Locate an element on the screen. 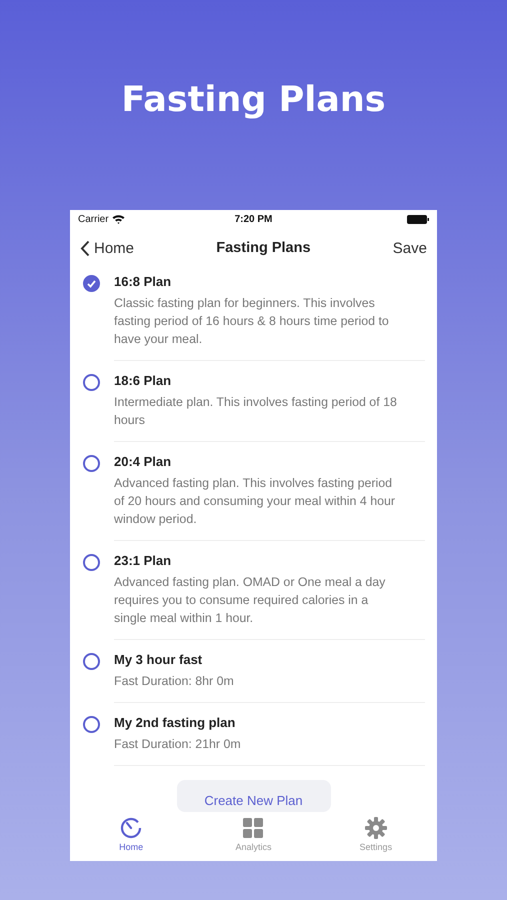  tab-bar-item: Analytics is located at coordinates (253, 837).